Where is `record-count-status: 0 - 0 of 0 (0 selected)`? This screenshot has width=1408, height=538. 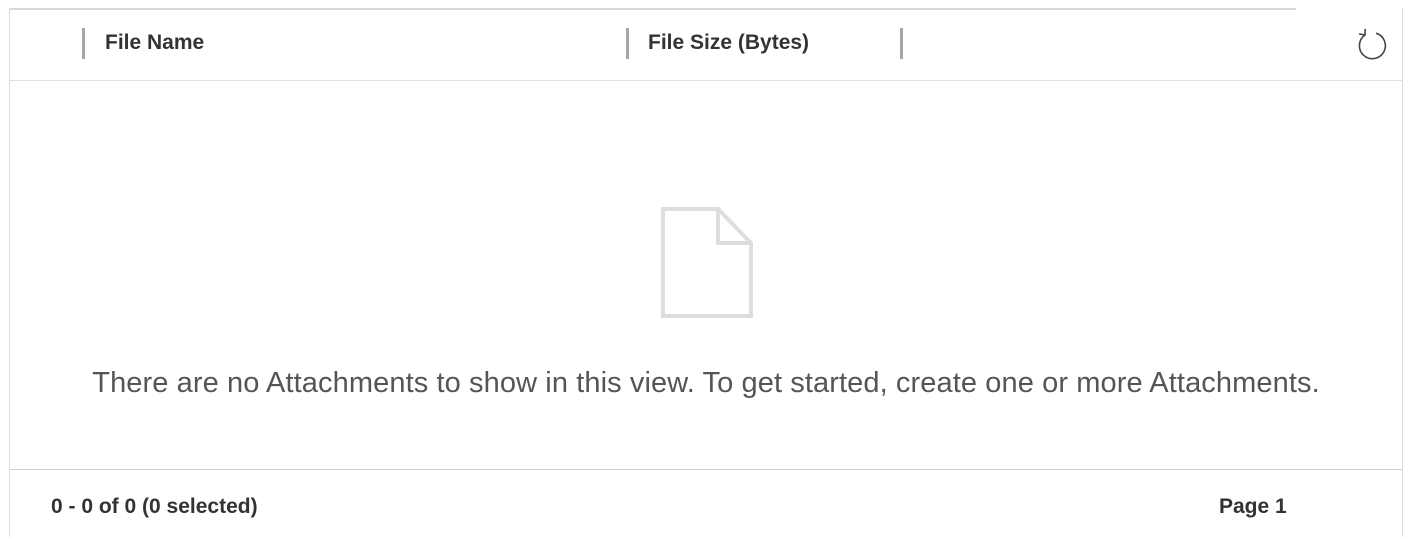
record-count-status: 0 - 0 of 0 (0 selected) is located at coordinates (154, 506).